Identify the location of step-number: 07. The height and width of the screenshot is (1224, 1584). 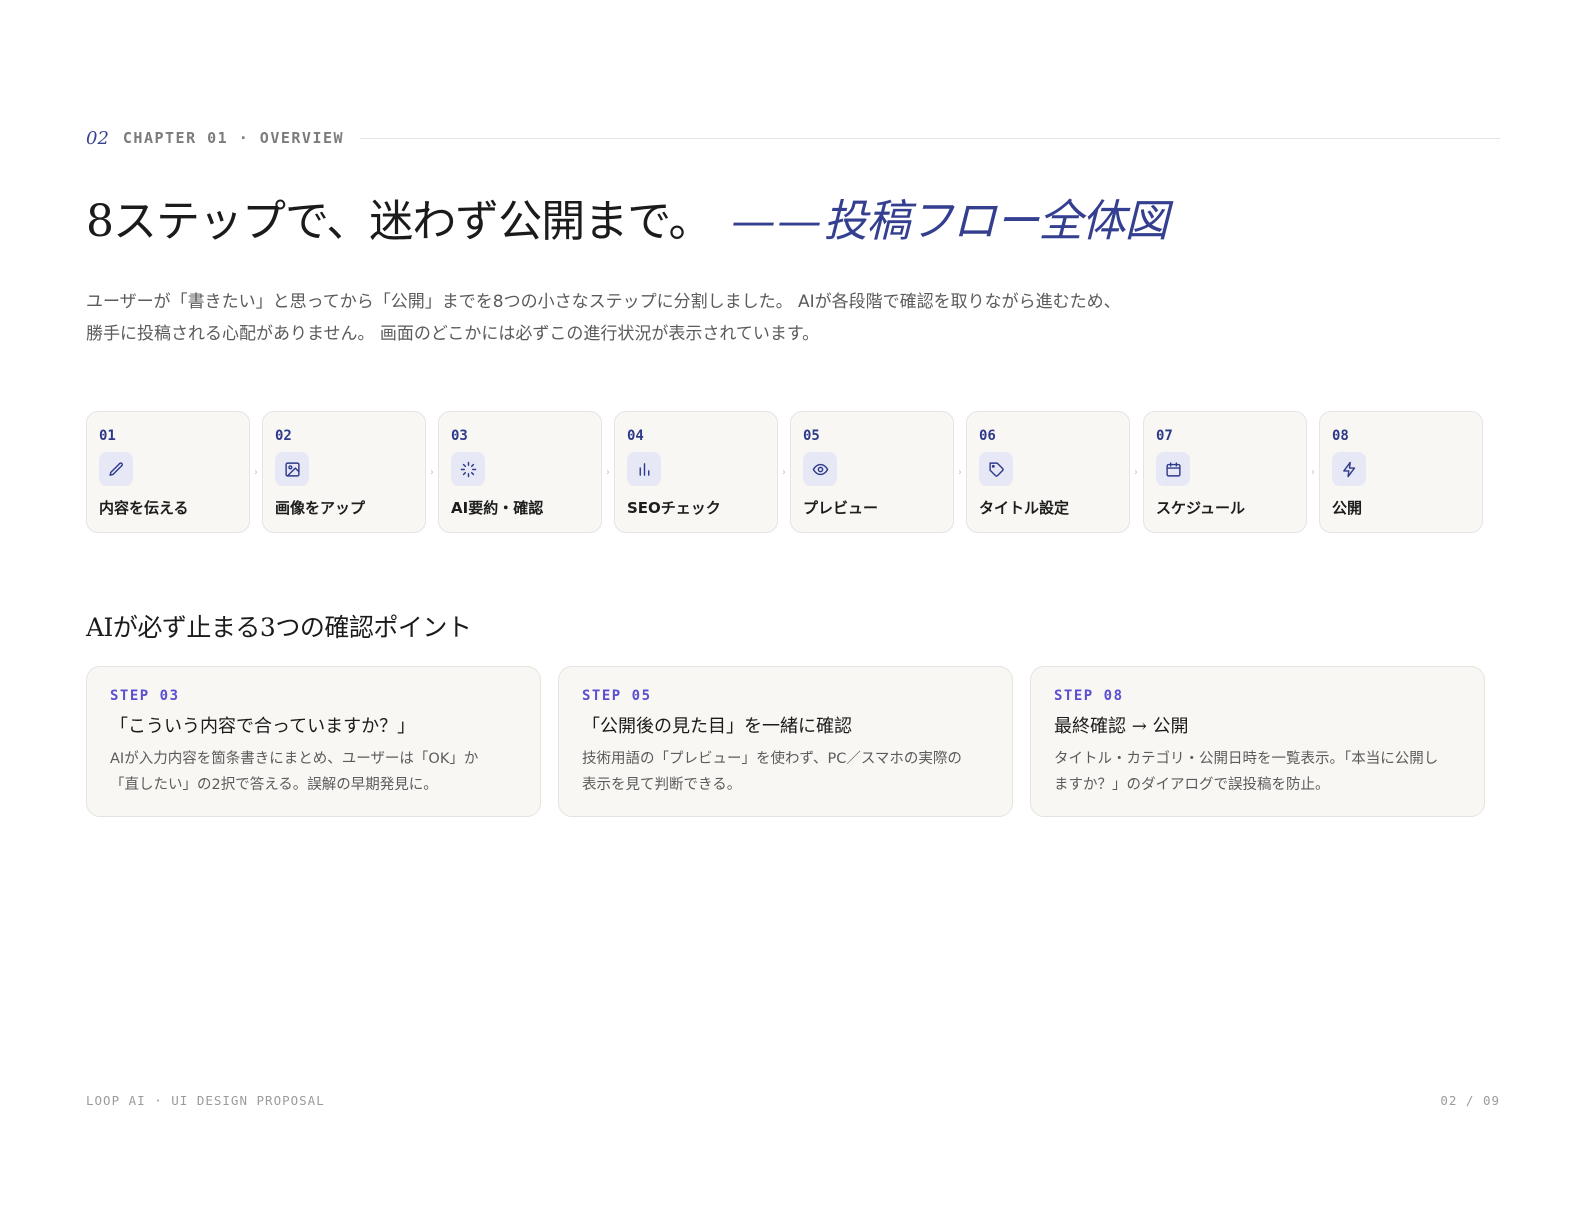
(1164, 436).